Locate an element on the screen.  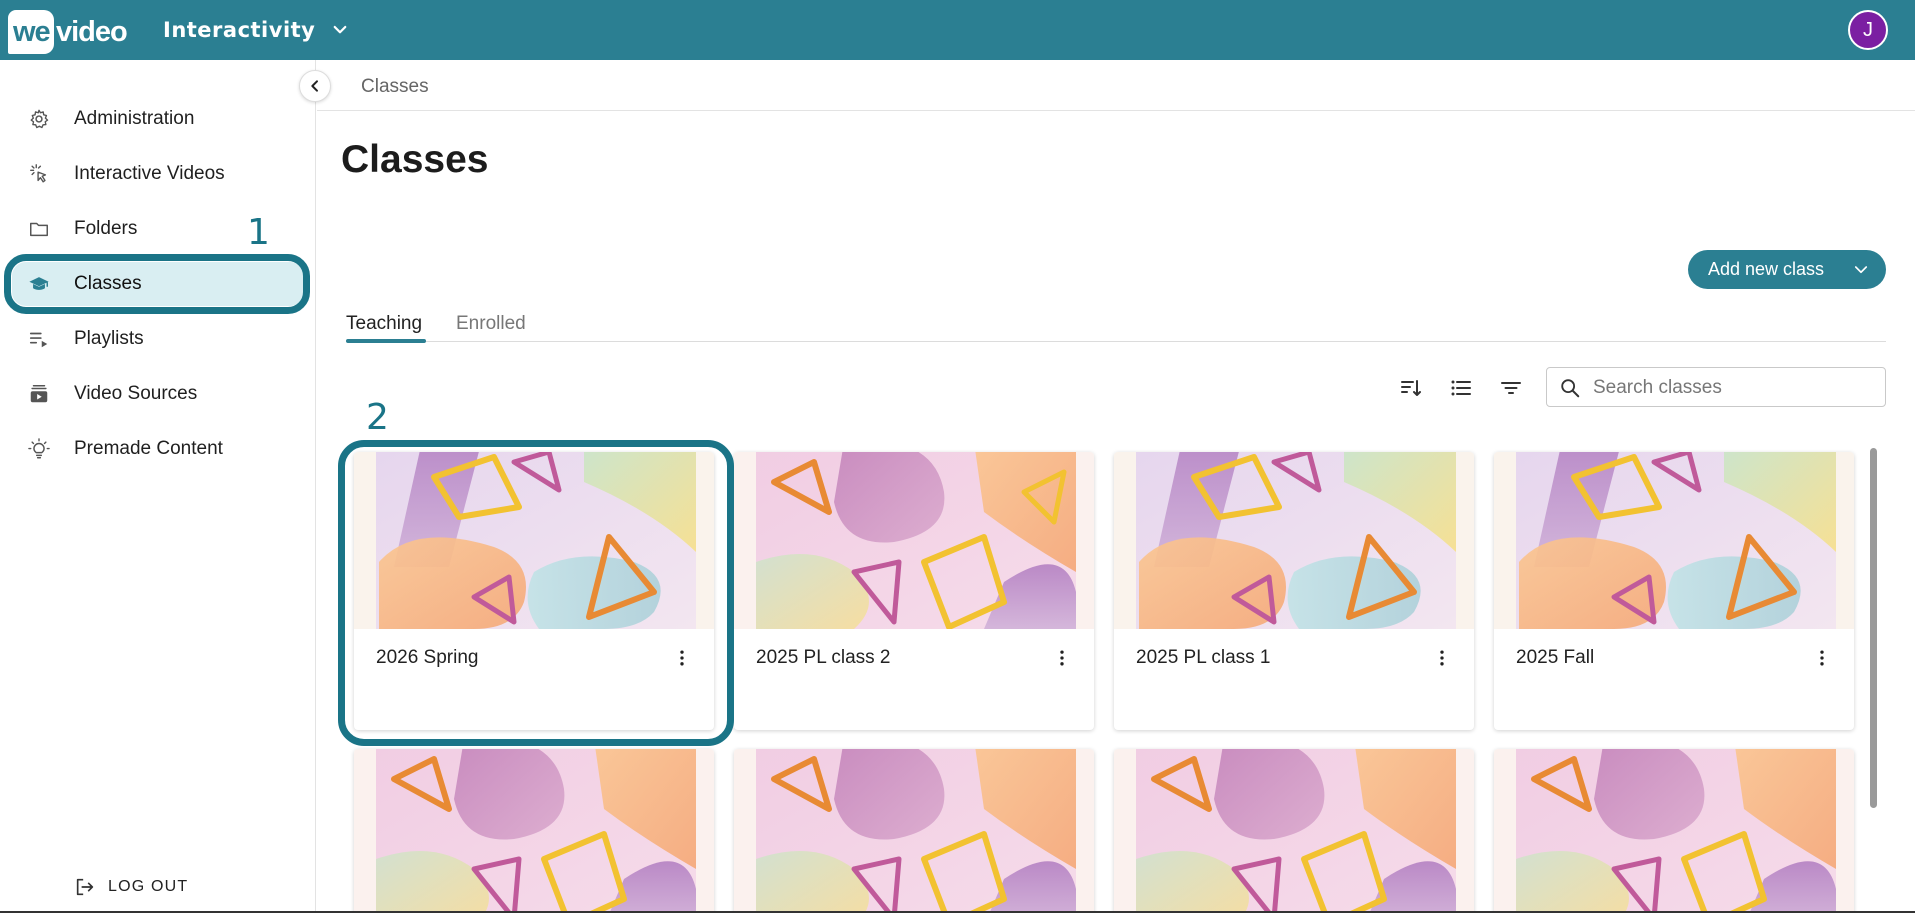
search-input is located at coordinates (1733, 388).